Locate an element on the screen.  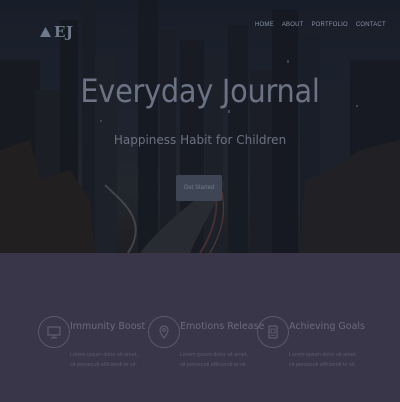
tablet-icon is located at coordinates (273, 332).